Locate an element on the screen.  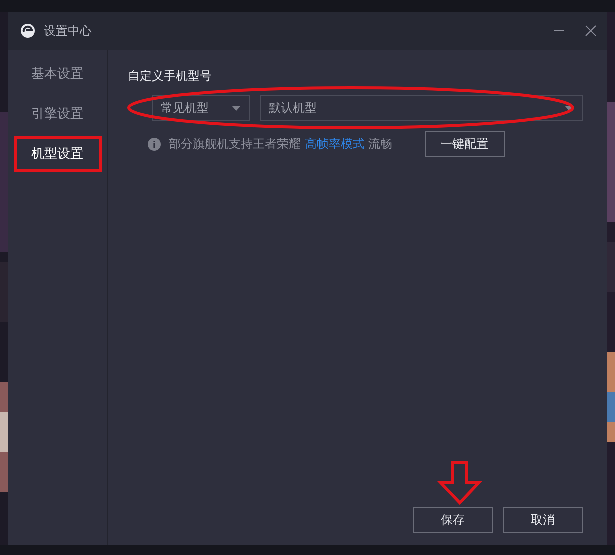
window-title: 设置中心 is located at coordinates (68, 31).